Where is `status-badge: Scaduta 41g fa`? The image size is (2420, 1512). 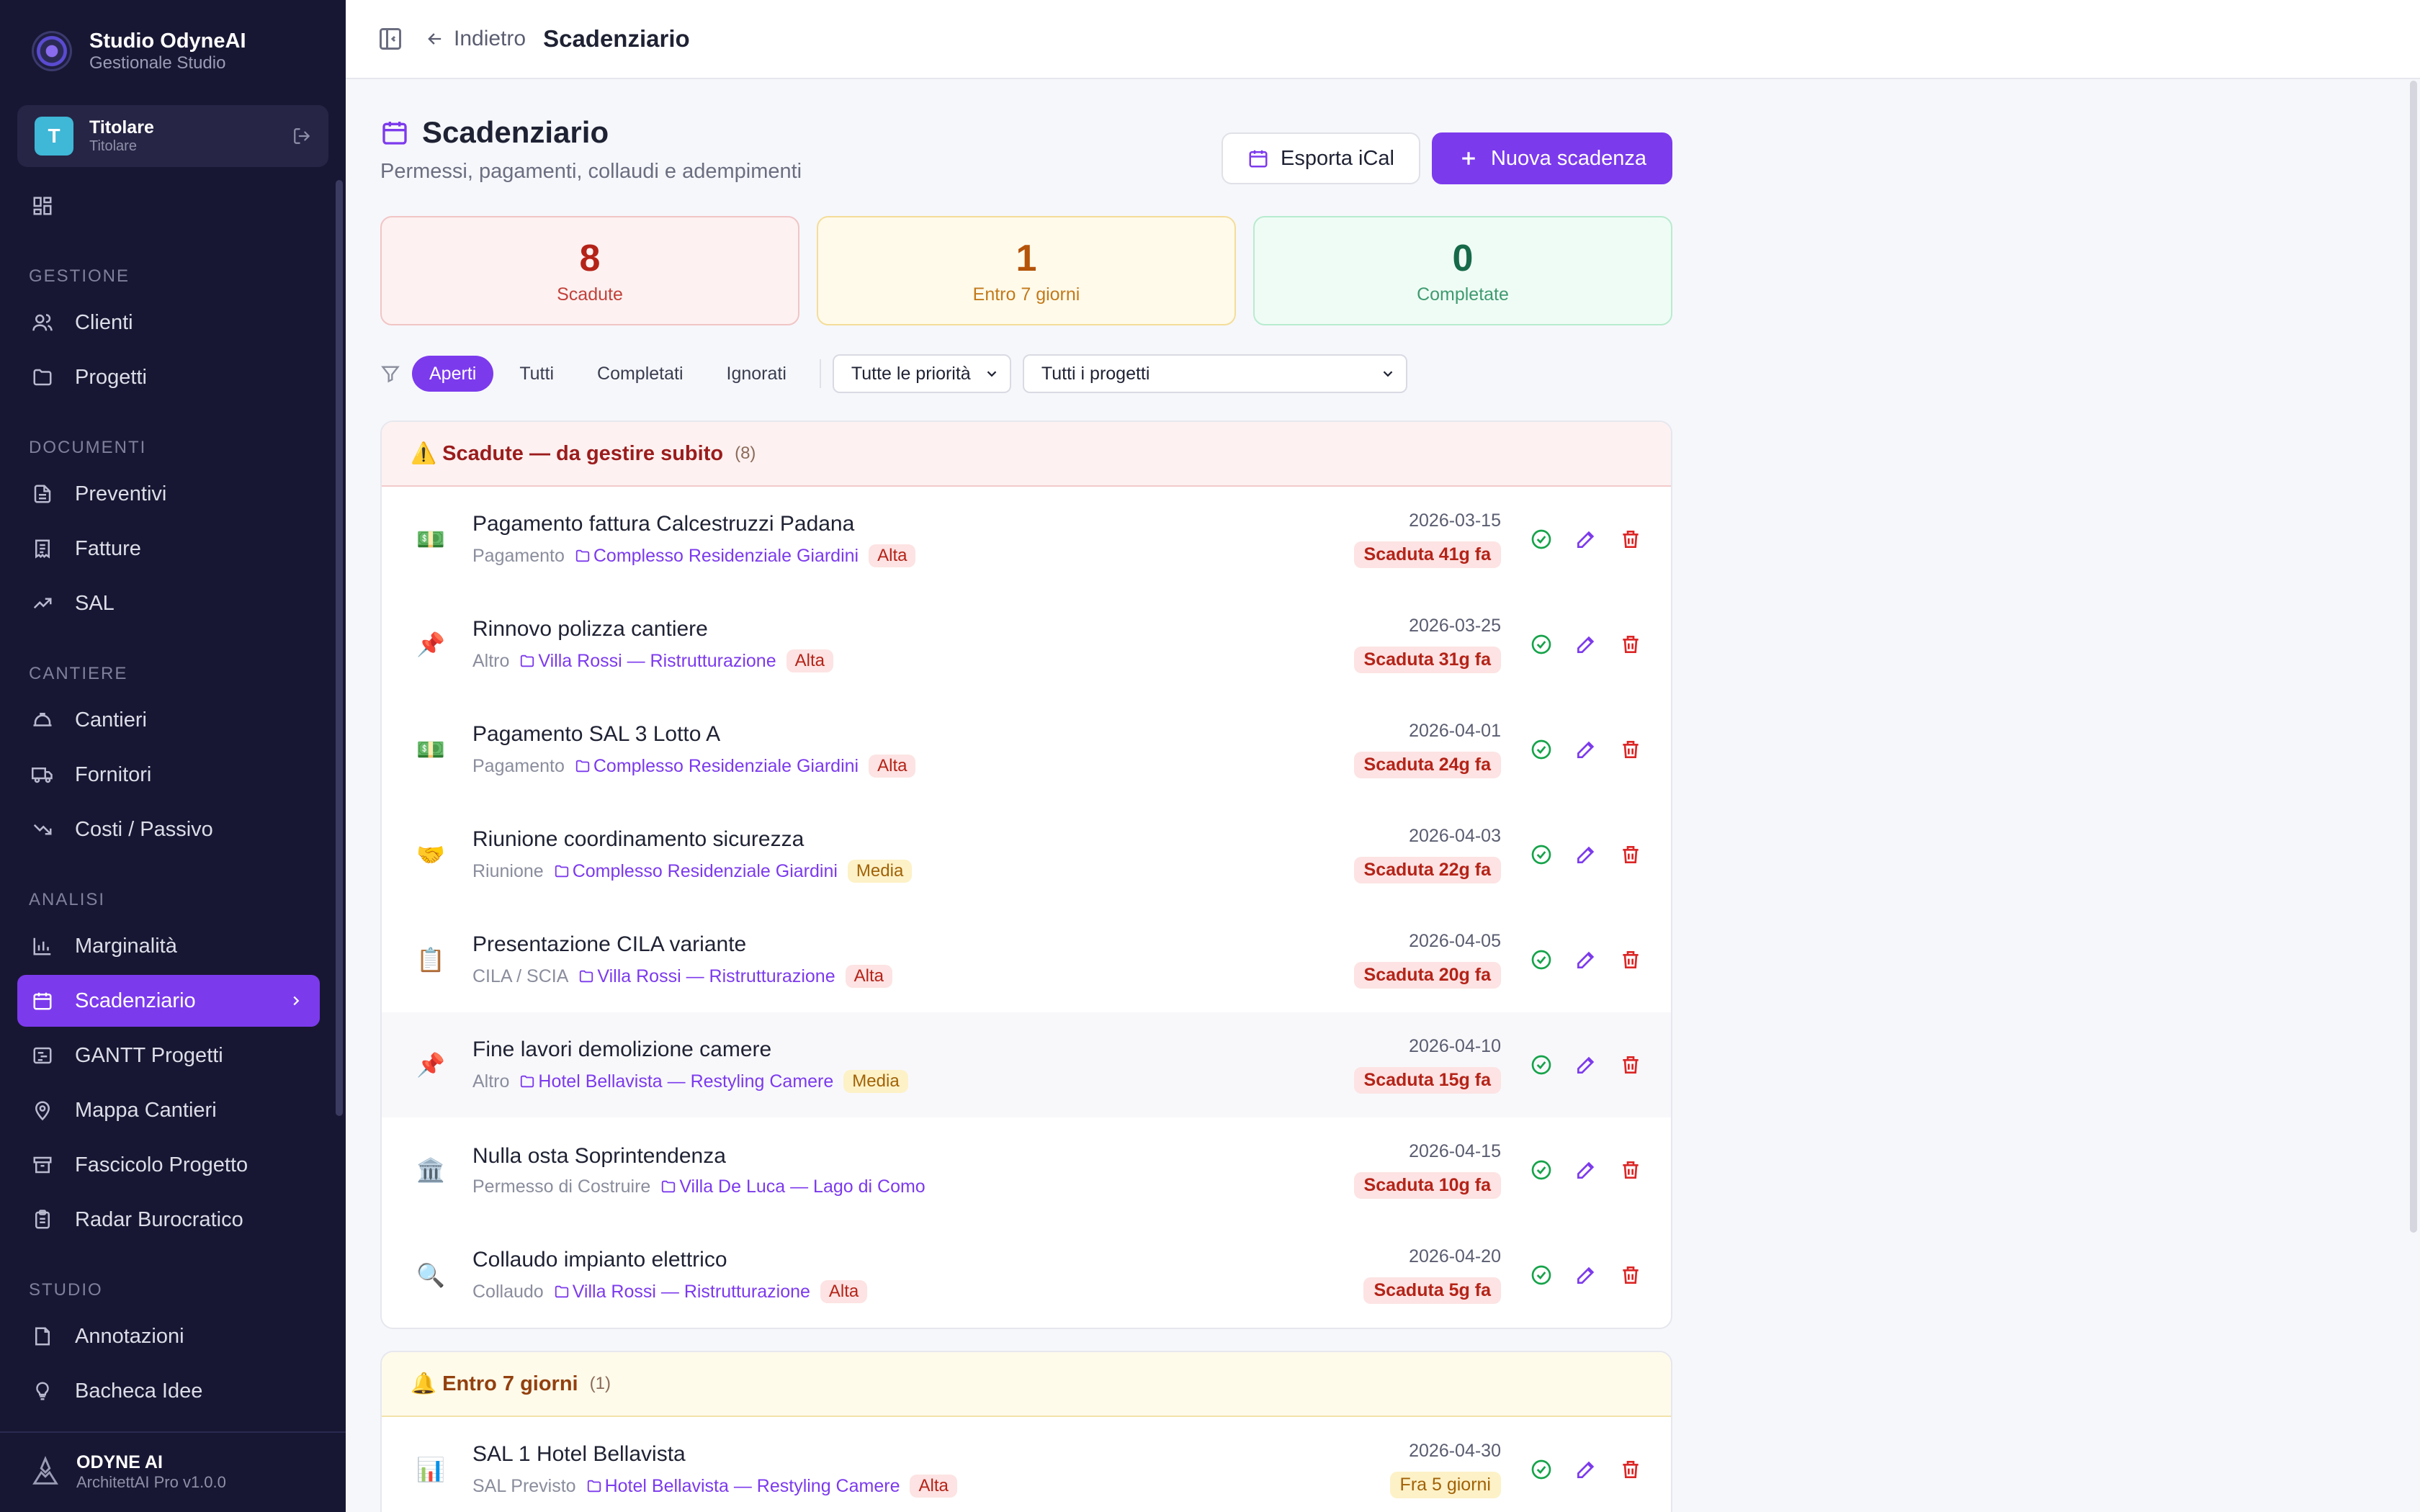
status-badge: Scaduta 41g fa is located at coordinates (1427, 554).